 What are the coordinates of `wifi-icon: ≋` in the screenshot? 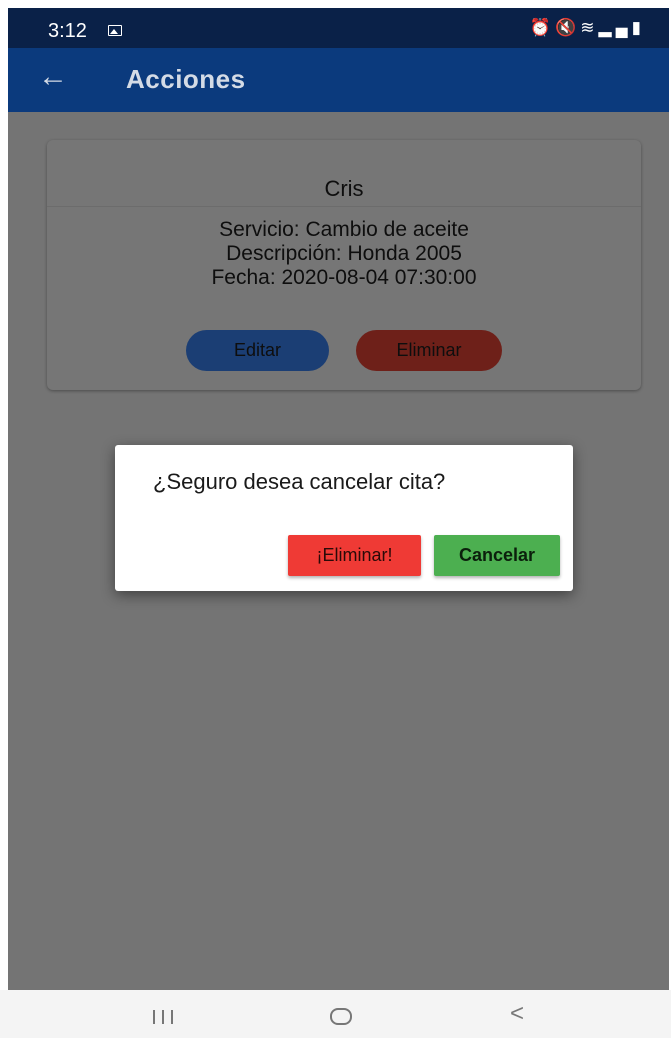 It's located at (589, 27).